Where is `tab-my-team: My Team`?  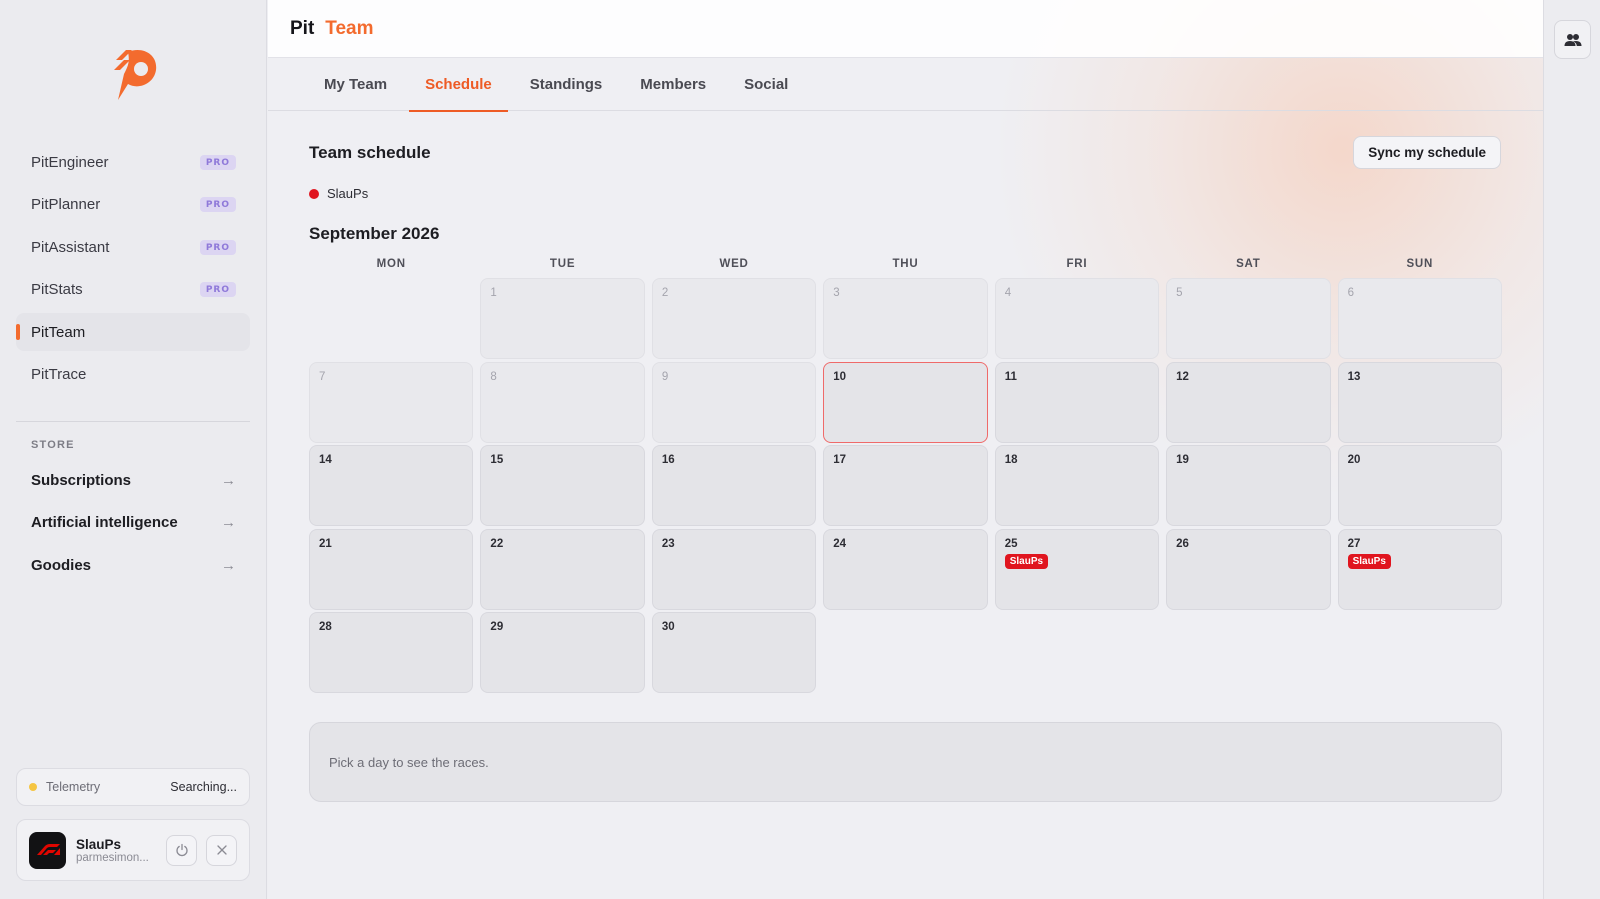 tab-my-team: My Team is located at coordinates (355, 84).